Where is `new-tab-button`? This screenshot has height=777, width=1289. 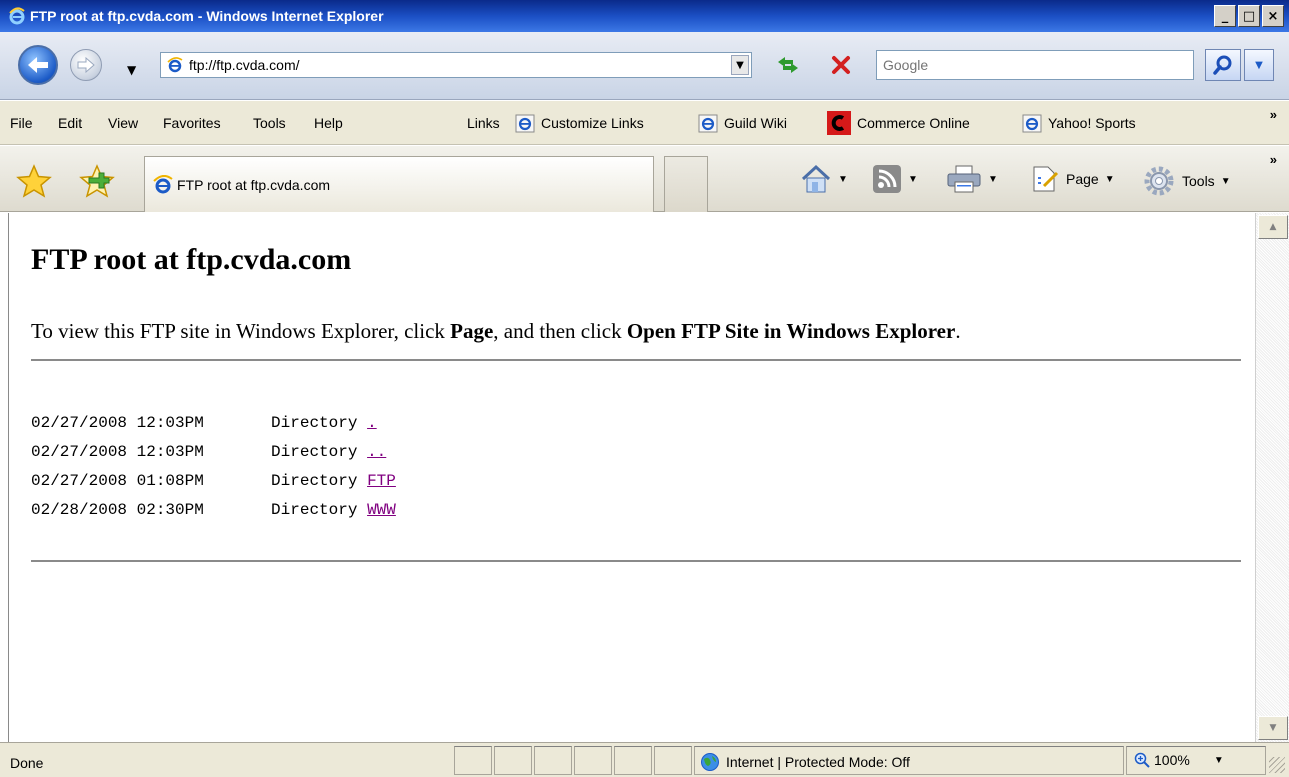 new-tab-button is located at coordinates (686, 184).